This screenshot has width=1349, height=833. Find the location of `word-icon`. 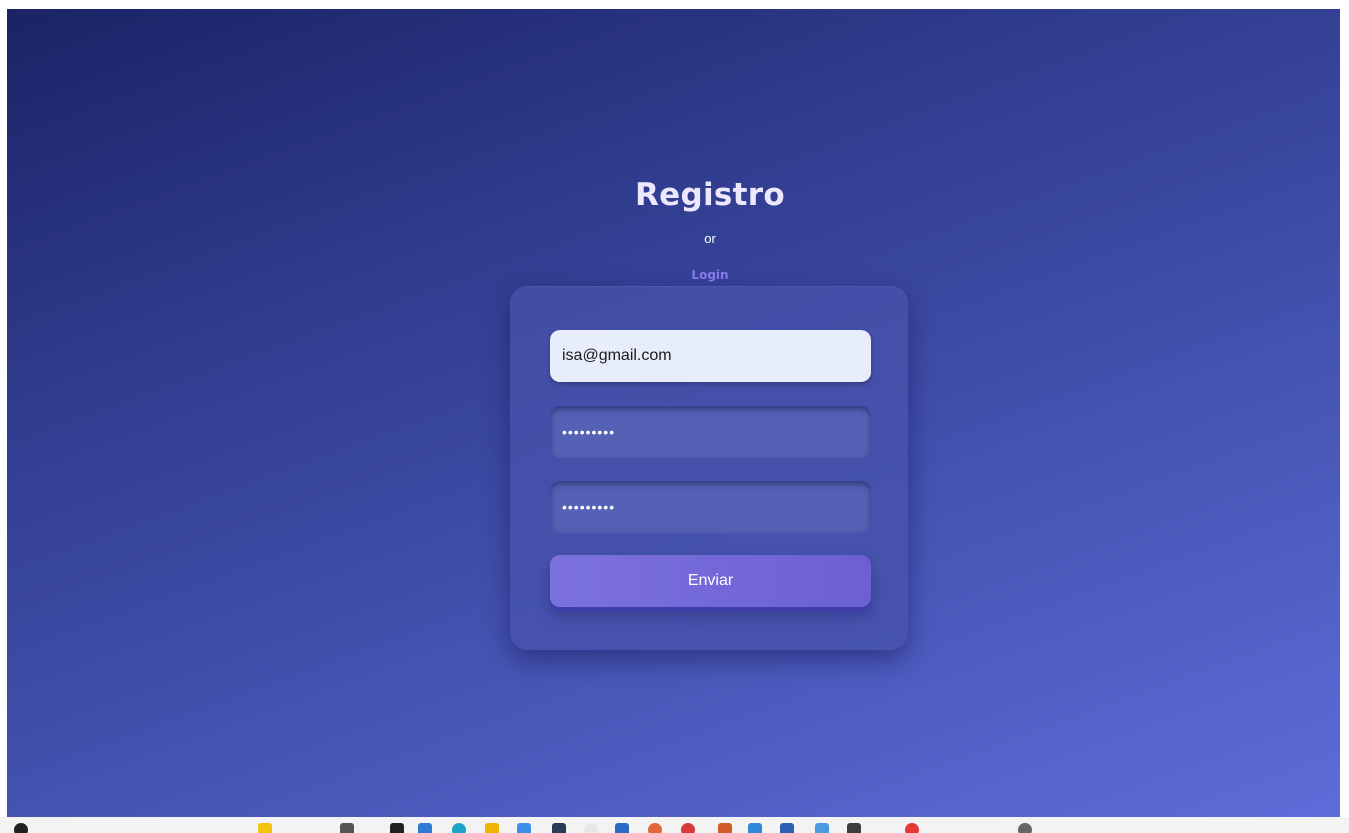

word-icon is located at coordinates (787, 828).